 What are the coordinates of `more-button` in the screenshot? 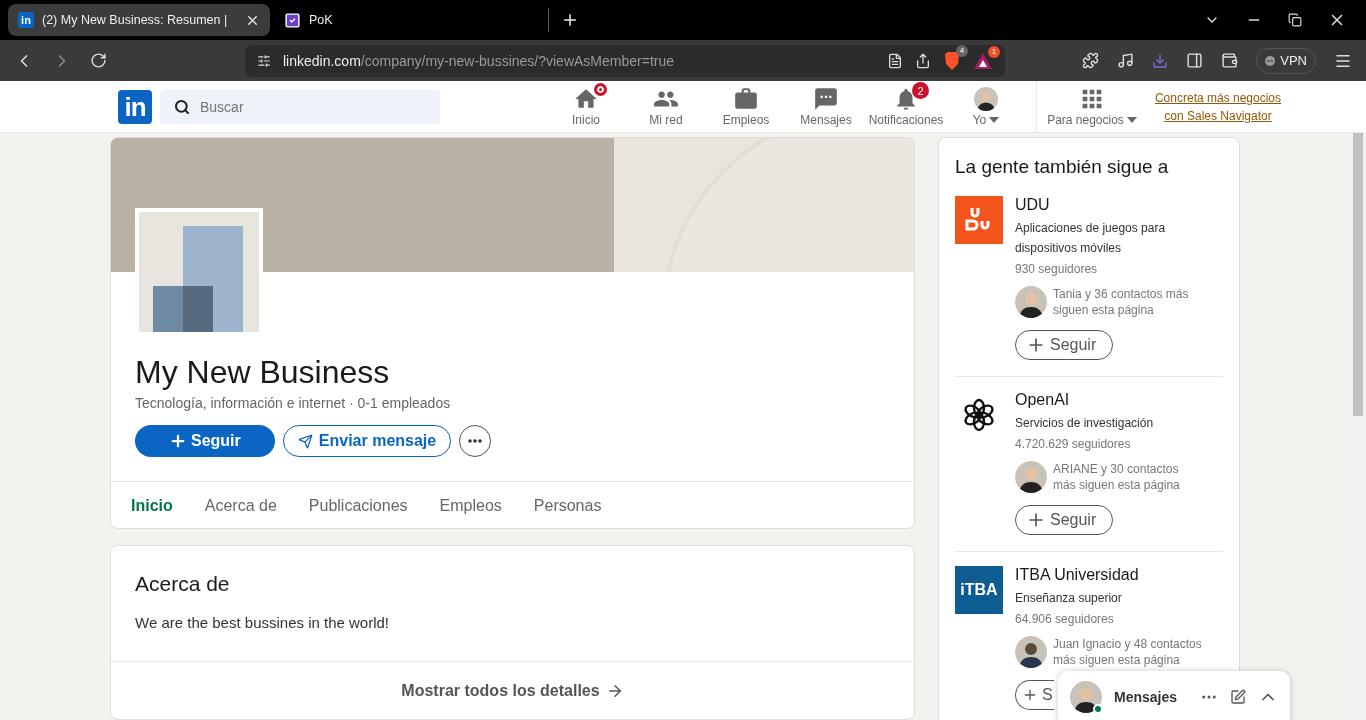 It's located at (475, 441).